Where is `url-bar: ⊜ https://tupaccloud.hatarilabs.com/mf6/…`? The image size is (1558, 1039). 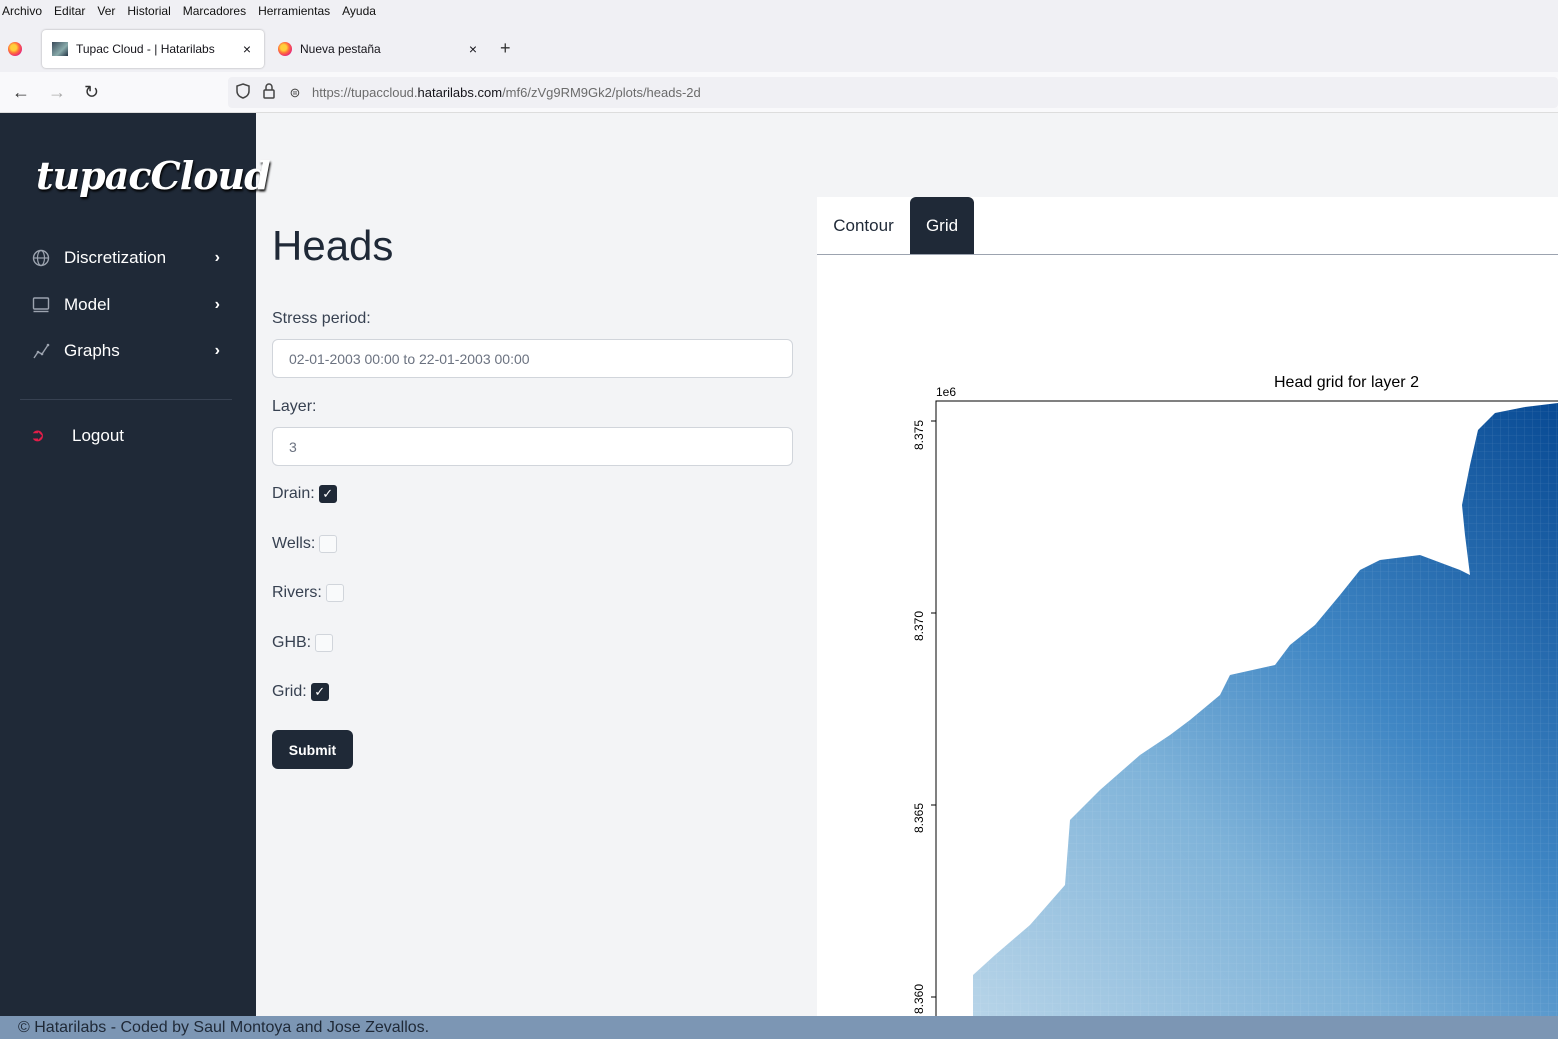
url-bar: ⊜ https://tupaccloud.hatarilabs.com/mf6/… is located at coordinates (893, 92).